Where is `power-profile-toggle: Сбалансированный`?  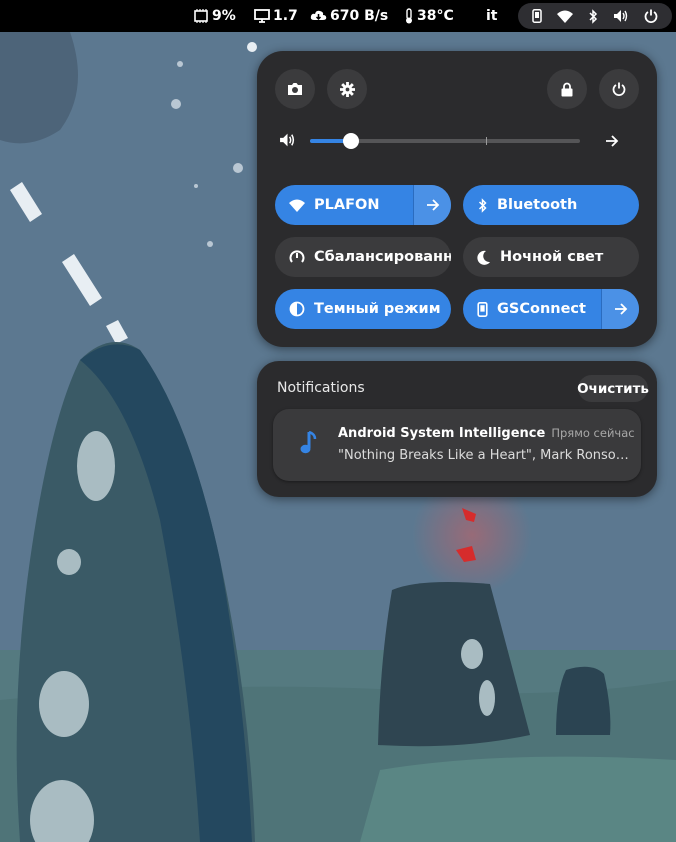
power-profile-toggle: Сбалансированный is located at coordinates (363, 257).